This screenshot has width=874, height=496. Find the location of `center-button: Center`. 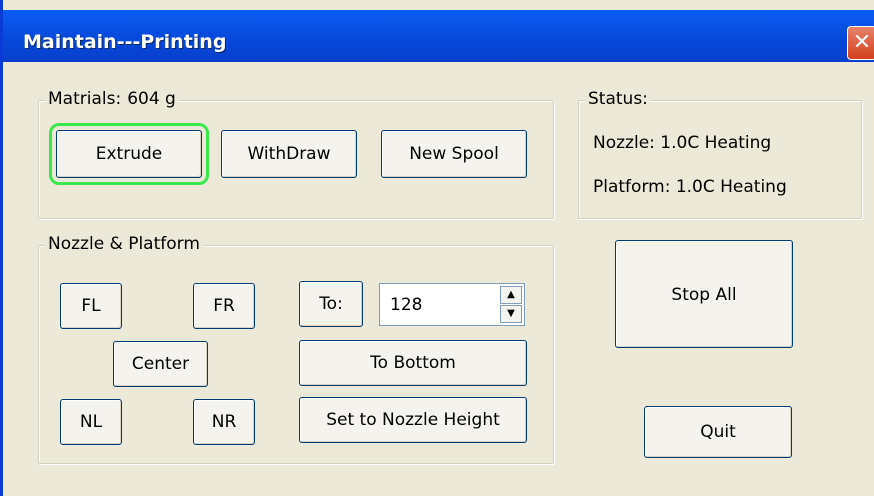

center-button: Center is located at coordinates (160, 364).